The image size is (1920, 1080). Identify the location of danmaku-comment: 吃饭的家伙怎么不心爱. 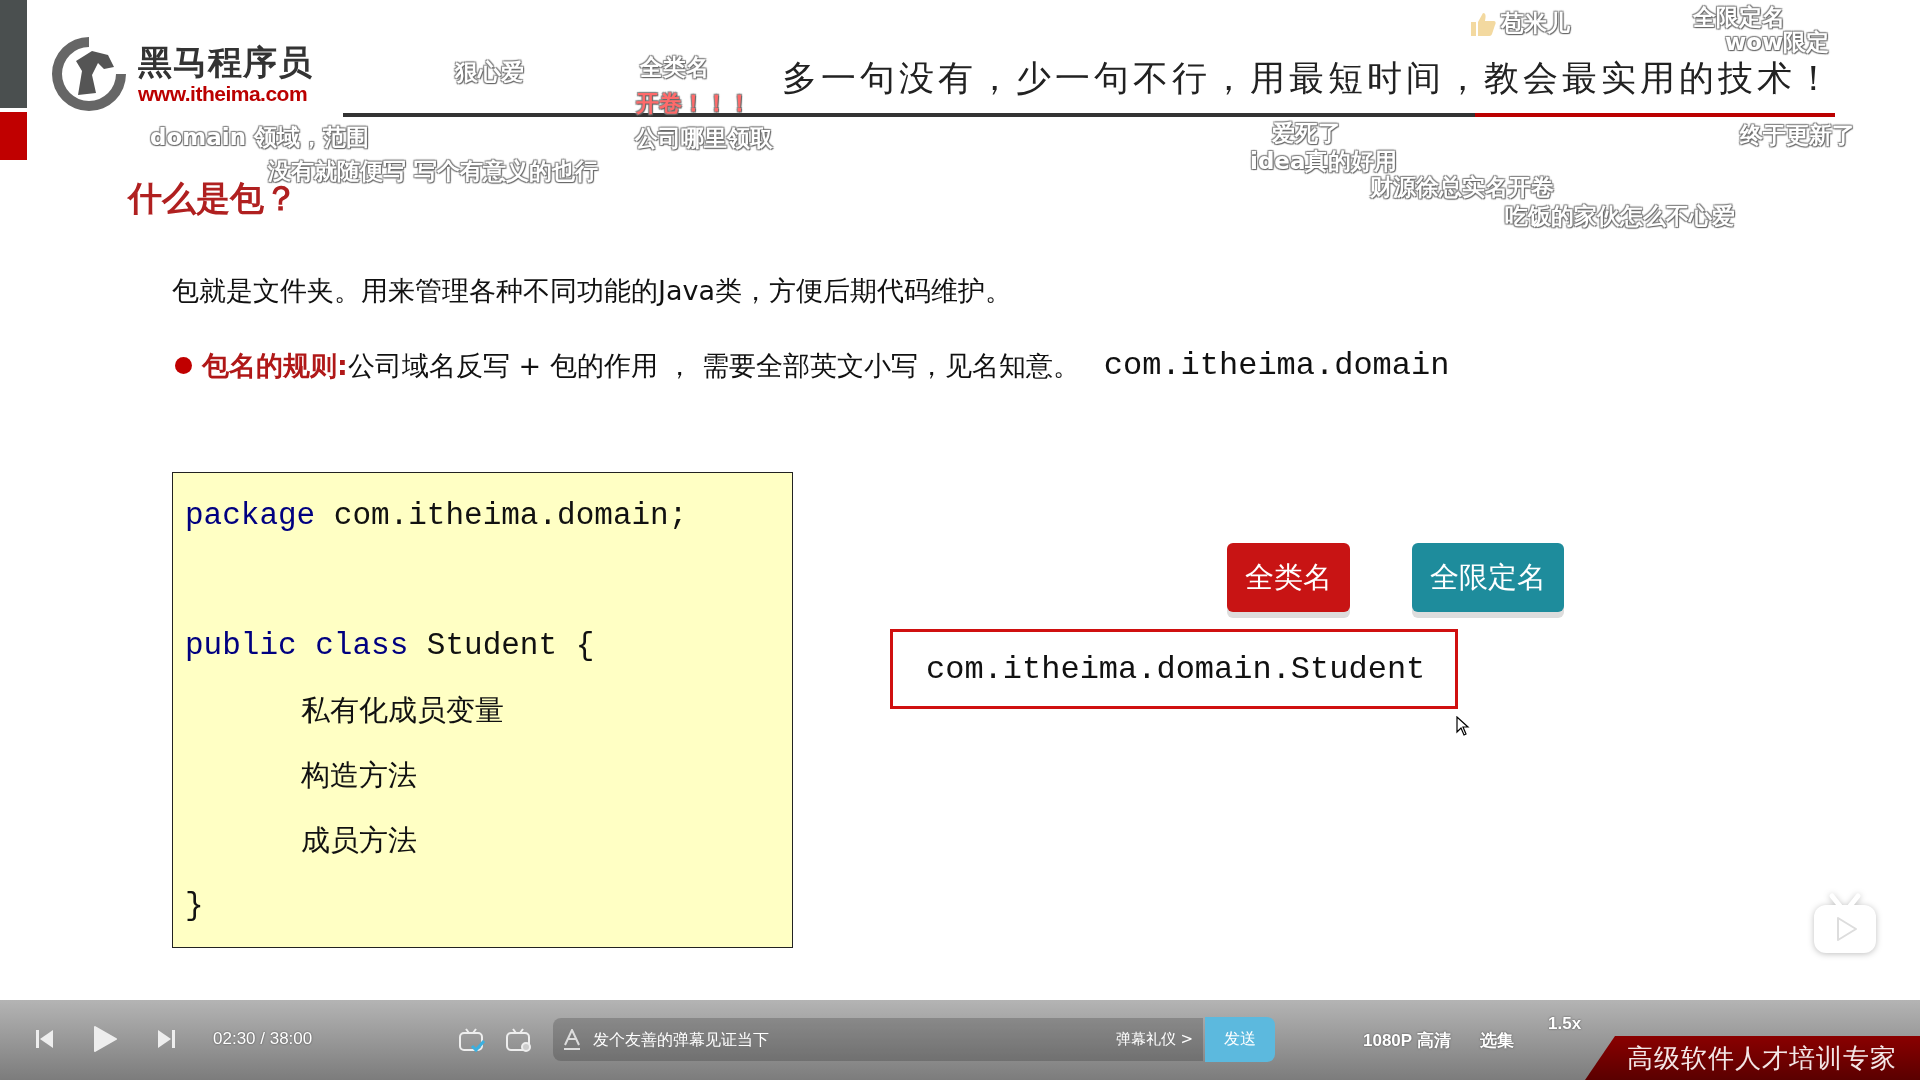
(1620, 216).